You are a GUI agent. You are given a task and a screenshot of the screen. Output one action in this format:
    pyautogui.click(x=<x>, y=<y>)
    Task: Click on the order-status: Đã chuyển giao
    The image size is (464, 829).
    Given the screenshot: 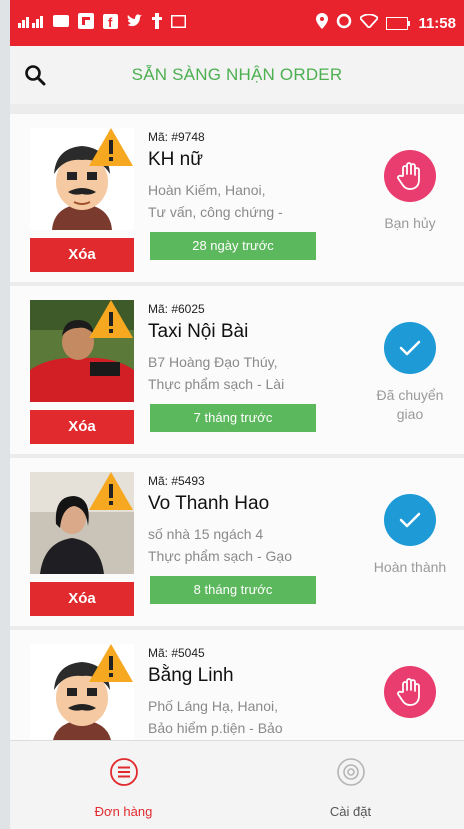 What is the action you would take?
    pyautogui.click(x=410, y=373)
    